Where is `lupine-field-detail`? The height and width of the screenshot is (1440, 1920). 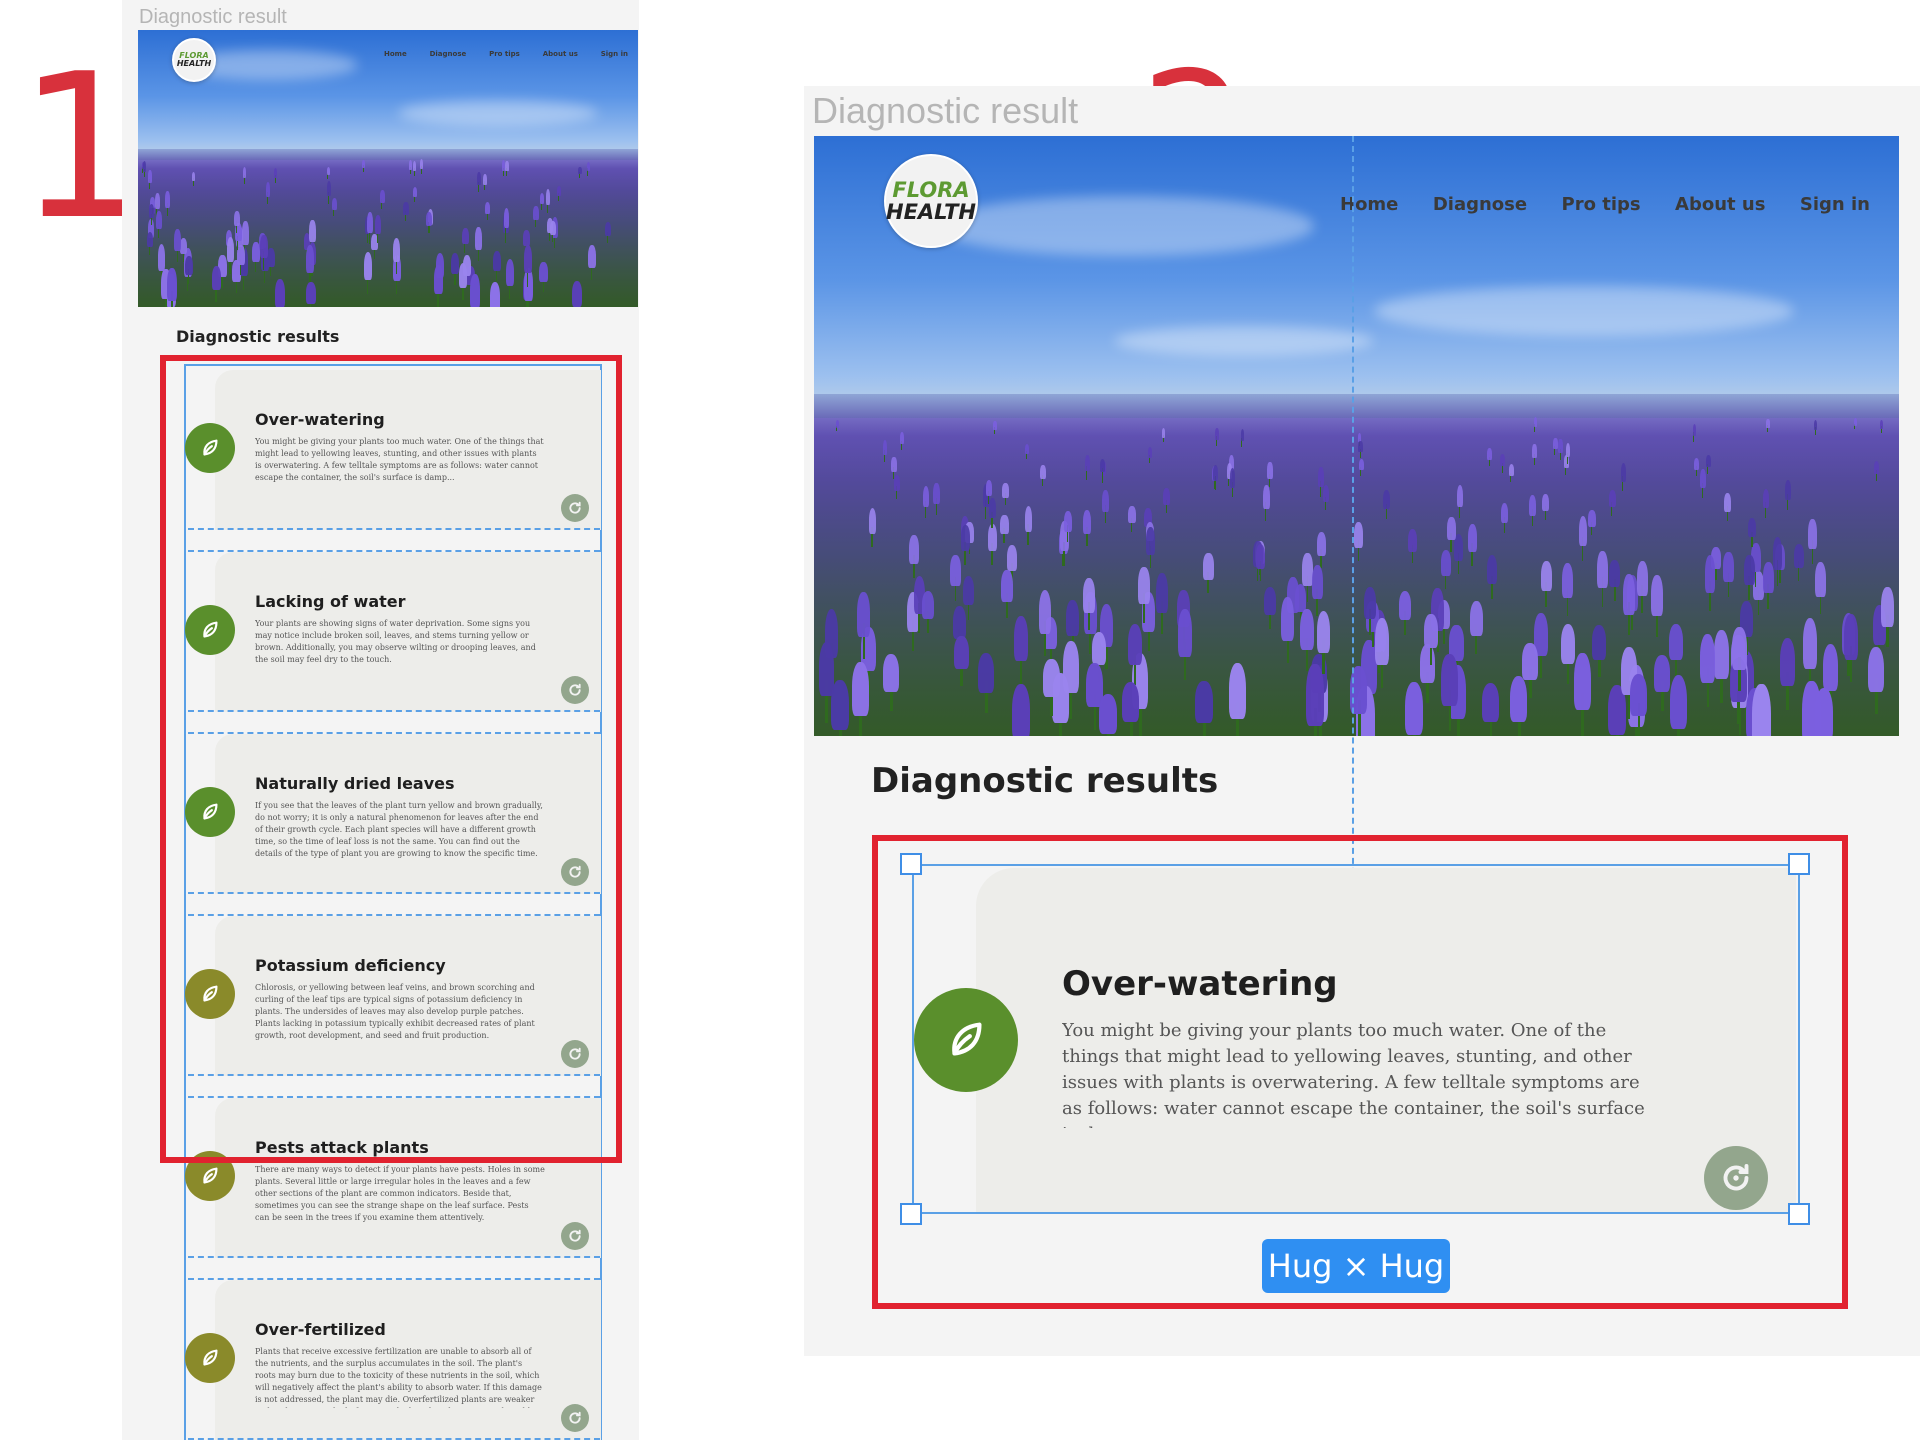
lupine-field-detail is located at coordinates (1356, 576).